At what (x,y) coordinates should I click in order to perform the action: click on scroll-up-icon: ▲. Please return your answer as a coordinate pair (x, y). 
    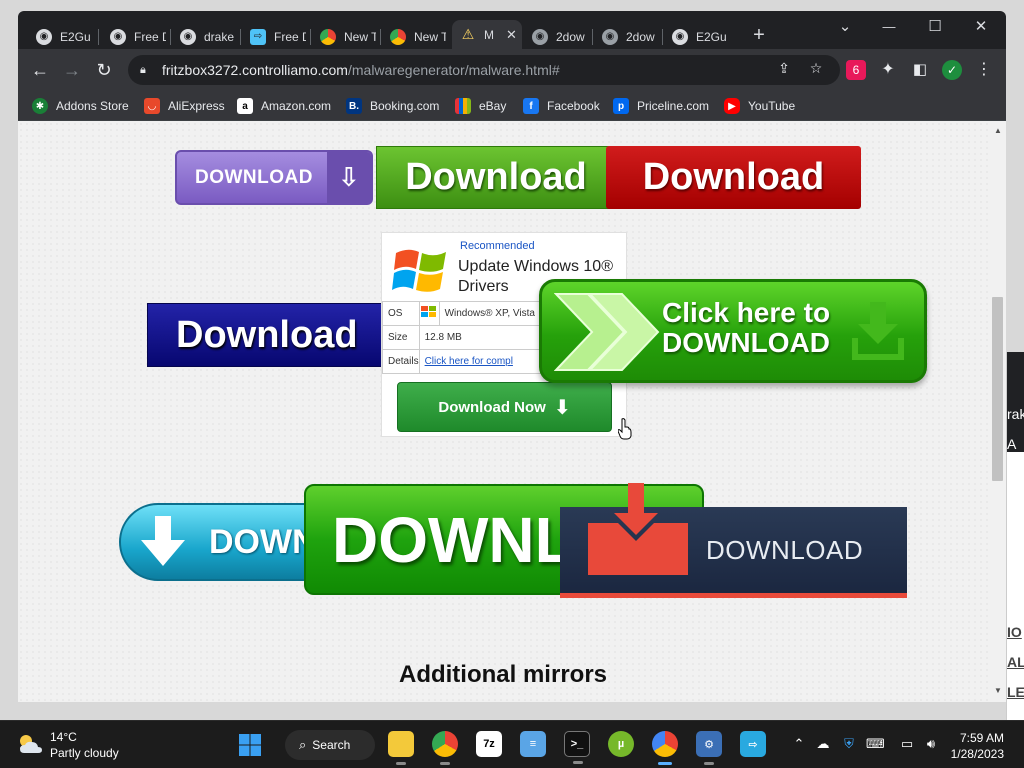
    Looking at the image, I should click on (998, 131).